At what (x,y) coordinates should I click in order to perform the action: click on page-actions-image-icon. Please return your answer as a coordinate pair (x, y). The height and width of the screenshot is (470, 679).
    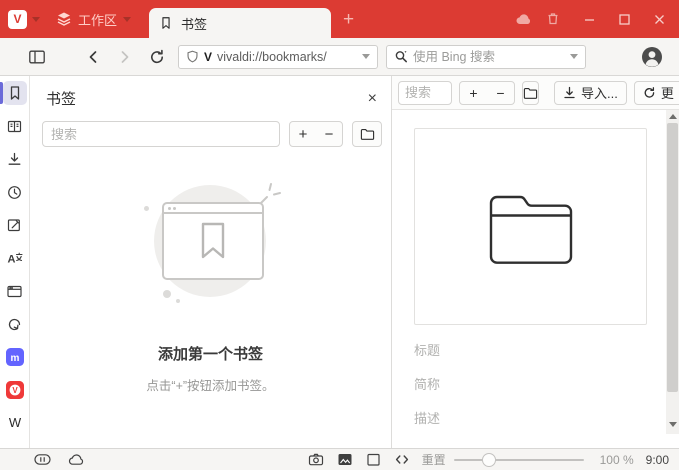
    Looking at the image, I should click on (345, 459).